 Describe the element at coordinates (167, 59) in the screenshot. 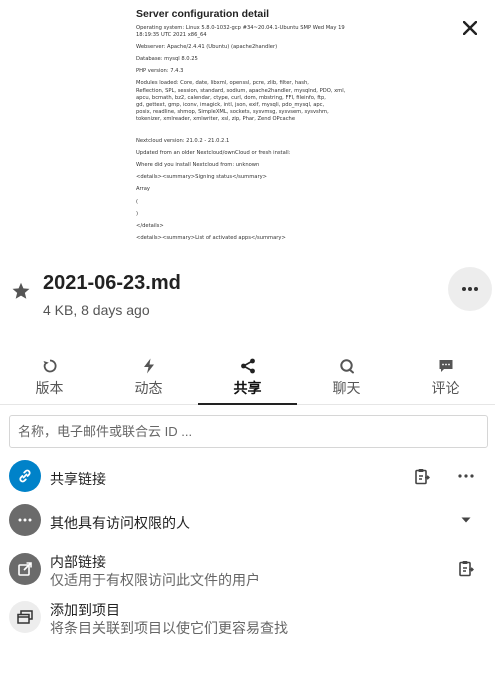

I see `preview-line: Database: mysql 8.0.25` at that location.